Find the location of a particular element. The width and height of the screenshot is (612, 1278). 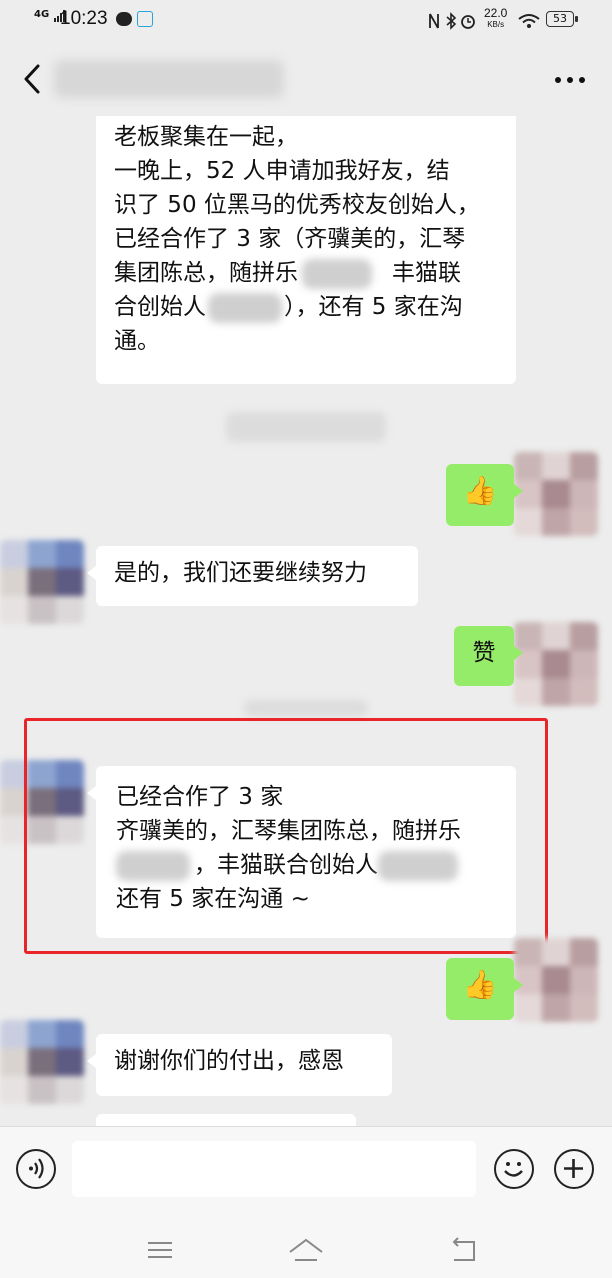

message-text-segment: 集团陈总，随拼乐 is located at coordinates (206, 273).